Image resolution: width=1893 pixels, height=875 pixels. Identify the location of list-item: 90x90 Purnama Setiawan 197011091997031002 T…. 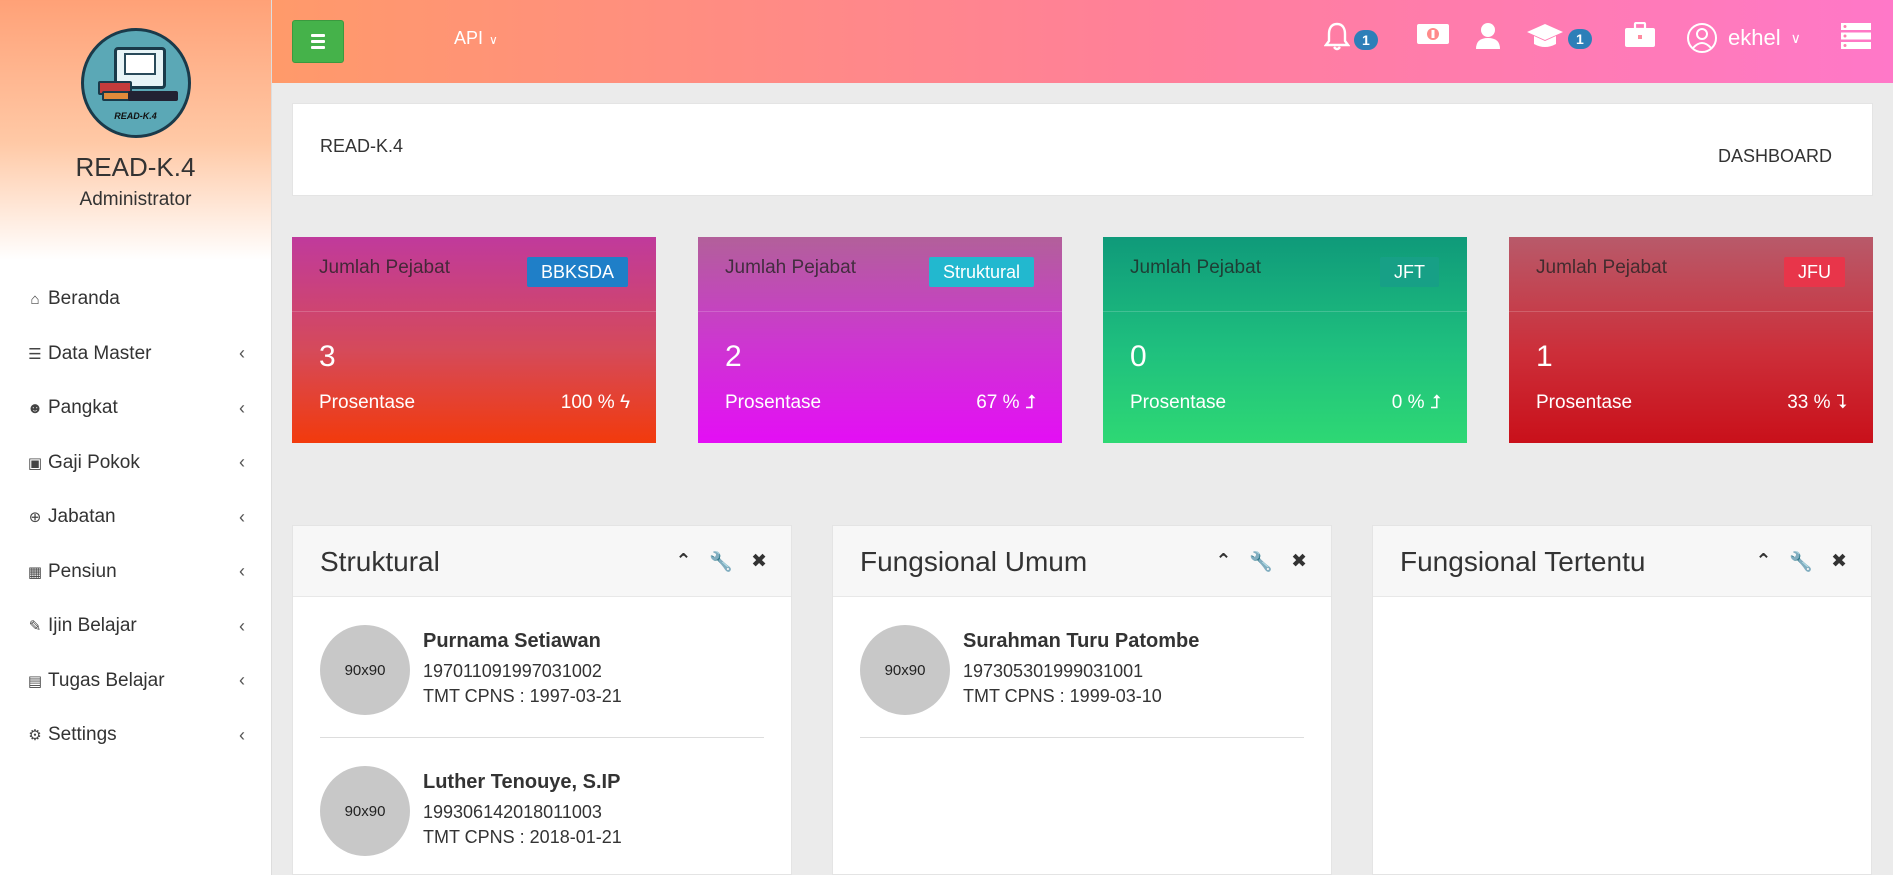
(542, 667).